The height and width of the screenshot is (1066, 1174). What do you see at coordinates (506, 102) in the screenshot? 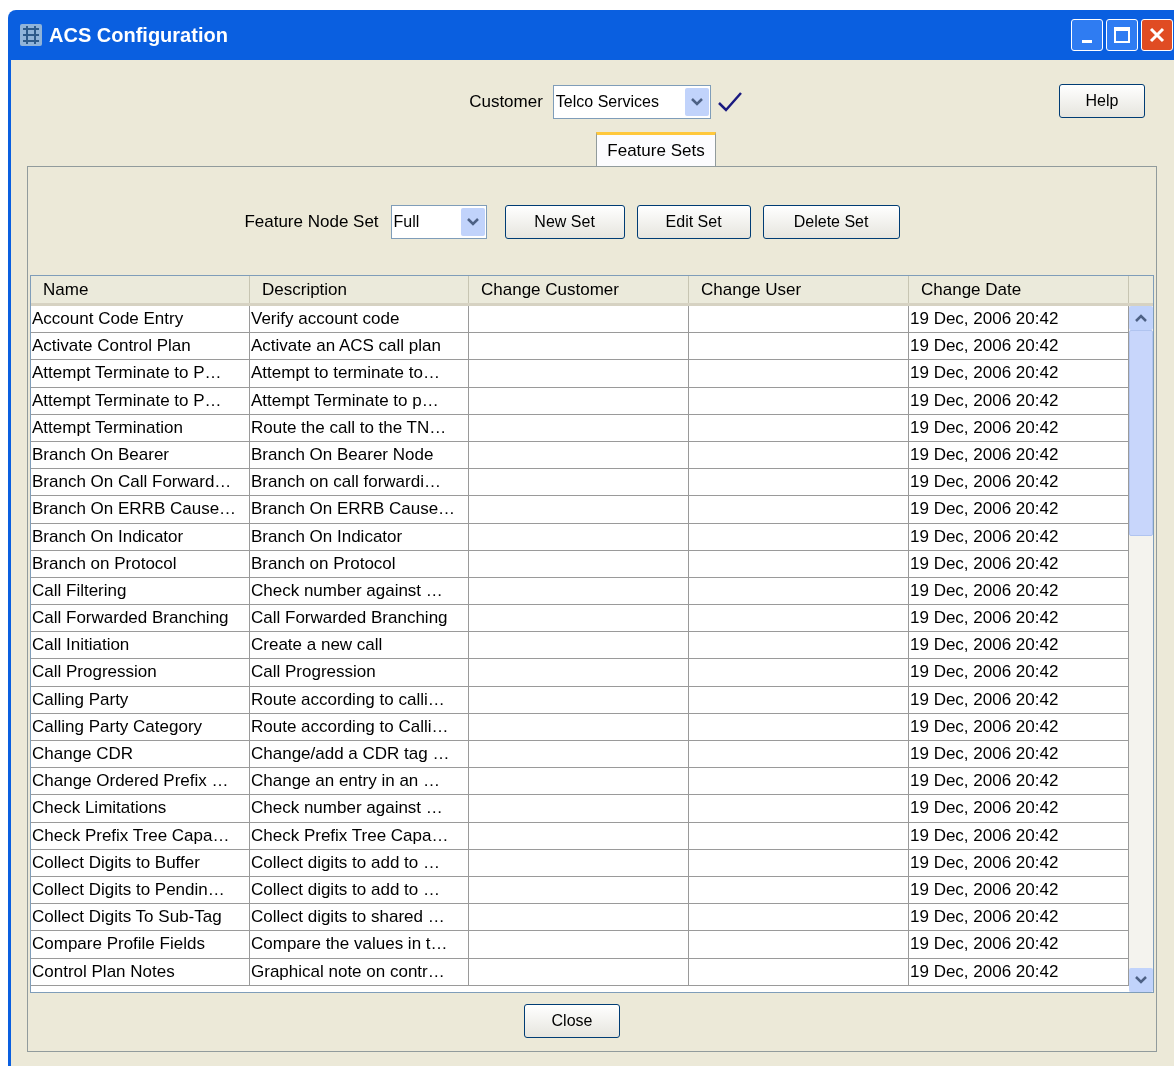
I see `customer-label: Customer` at bounding box center [506, 102].